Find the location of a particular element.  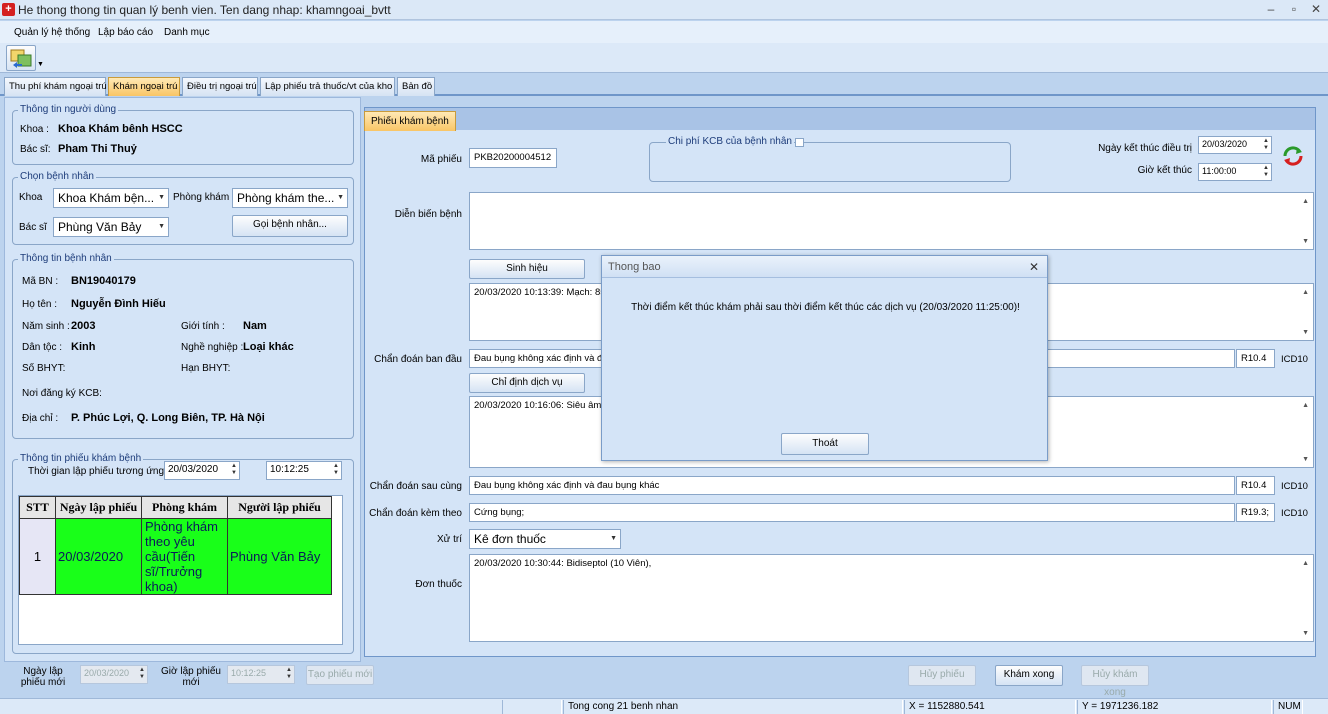

nghe-value: Loại khác is located at coordinates (268, 347).